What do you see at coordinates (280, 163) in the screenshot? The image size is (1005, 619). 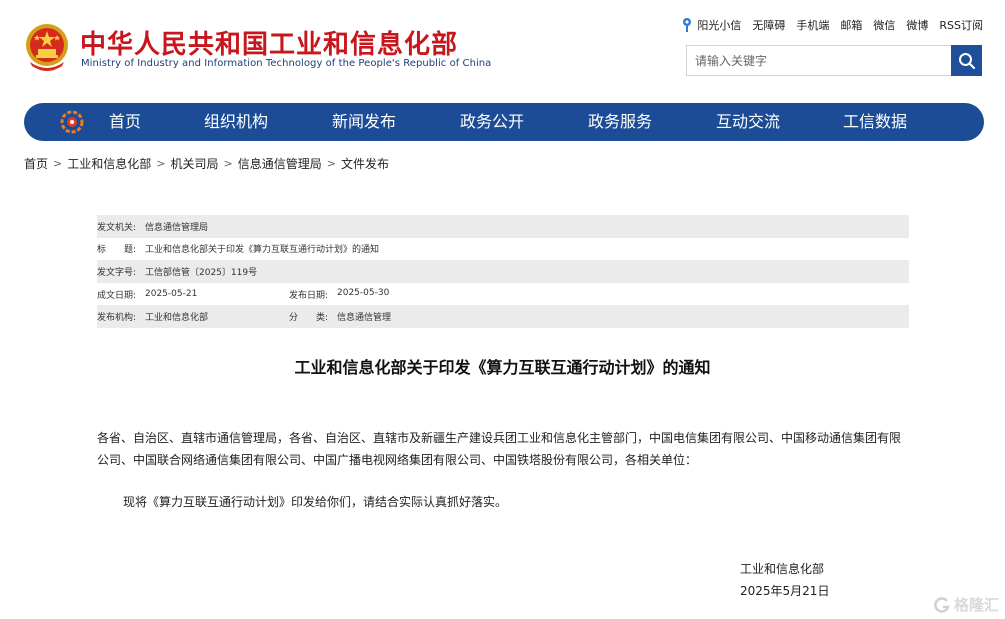 I see `breadcrumb-ict-bureau: 信息通信管理局` at bounding box center [280, 163].